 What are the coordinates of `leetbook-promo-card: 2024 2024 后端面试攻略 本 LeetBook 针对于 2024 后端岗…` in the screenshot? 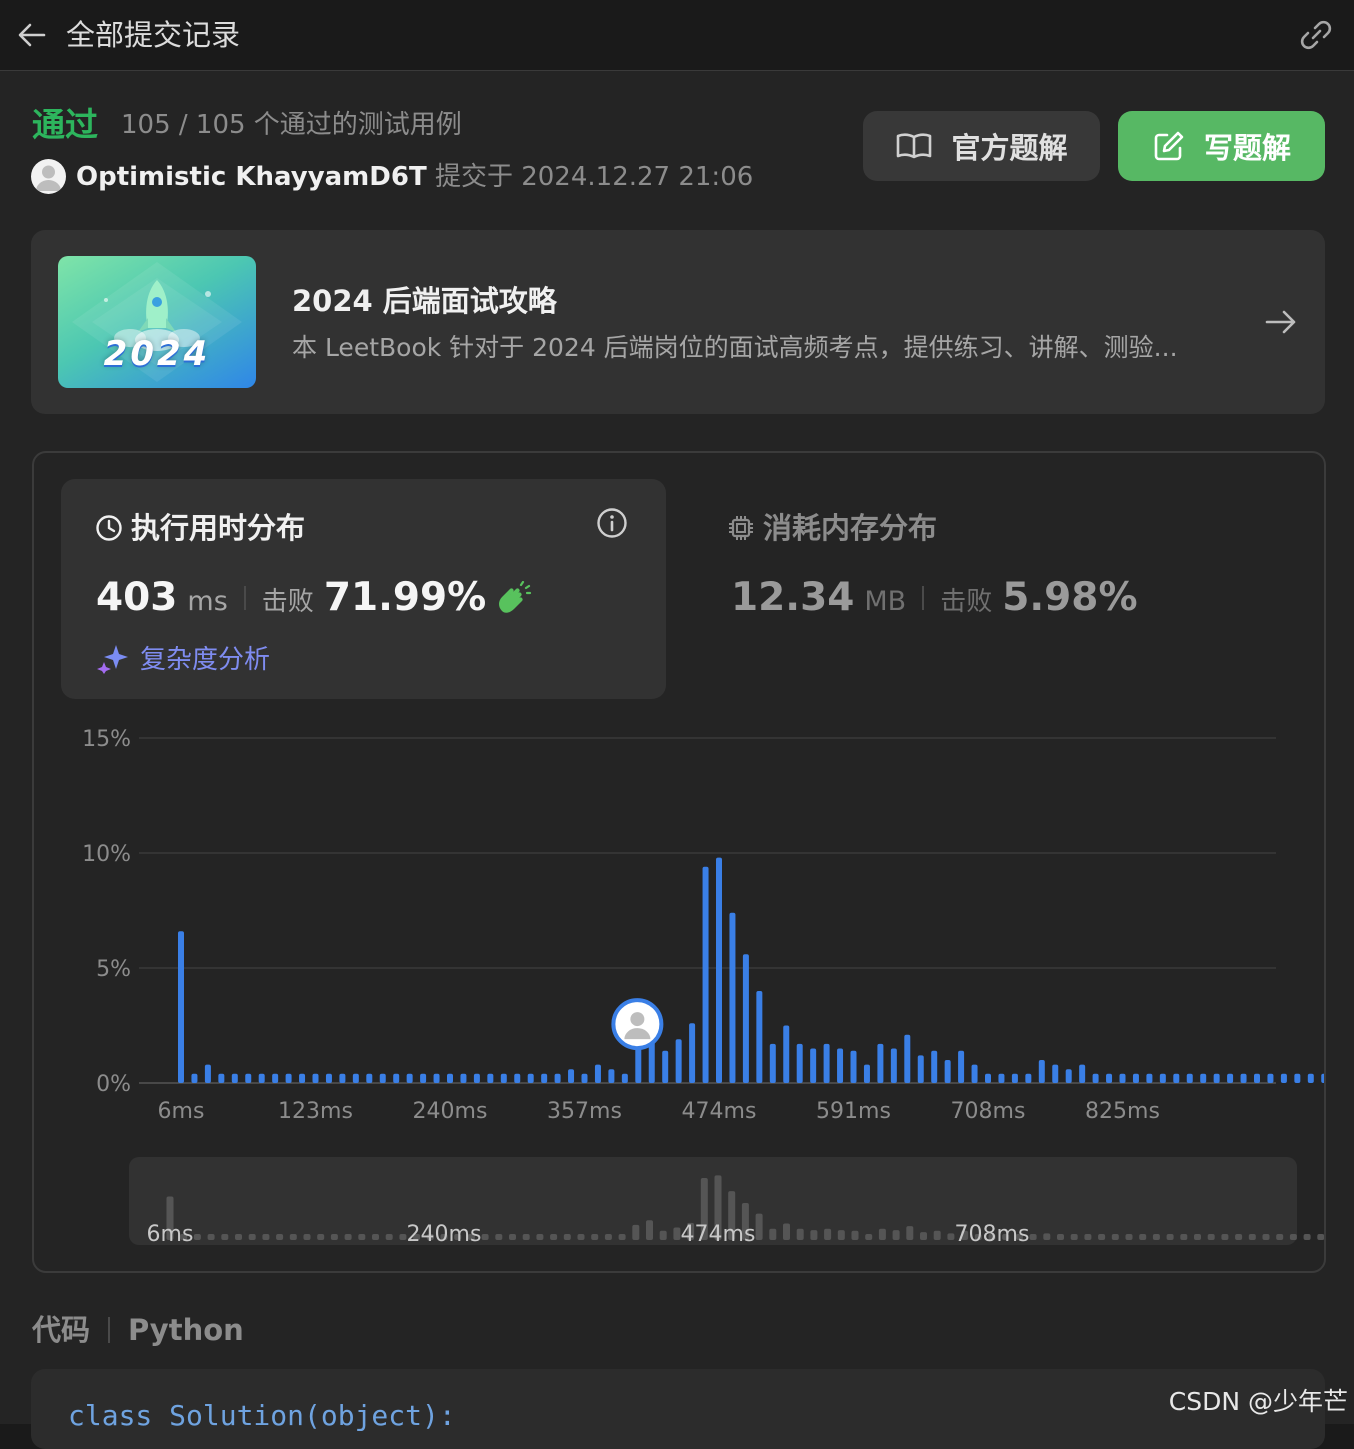 It's located at (678, 322).